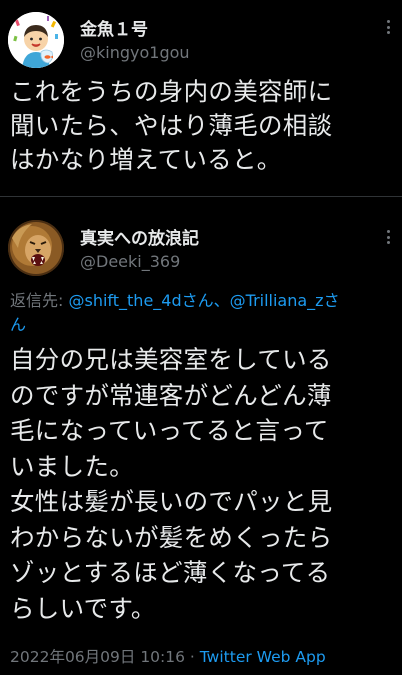  I want to click on cartoon-boy-avatar-icon, so click(36, 40).